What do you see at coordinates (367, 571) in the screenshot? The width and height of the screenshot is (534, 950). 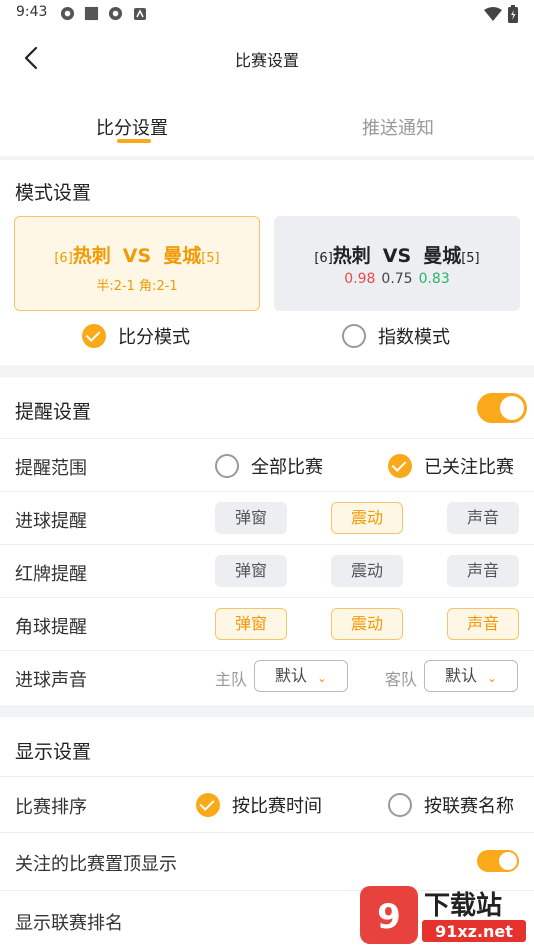 I see `red-card-vibrate-button: 震动` at bounding box center [367, 571].